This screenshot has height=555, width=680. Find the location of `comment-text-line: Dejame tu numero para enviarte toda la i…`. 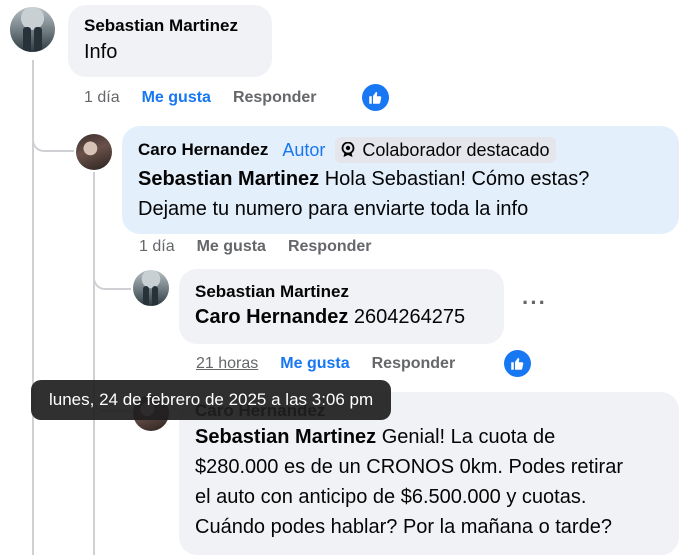

comment-text-line: Dejame tu numero para enviarte toda la i… is located at coordinates (333, 209).